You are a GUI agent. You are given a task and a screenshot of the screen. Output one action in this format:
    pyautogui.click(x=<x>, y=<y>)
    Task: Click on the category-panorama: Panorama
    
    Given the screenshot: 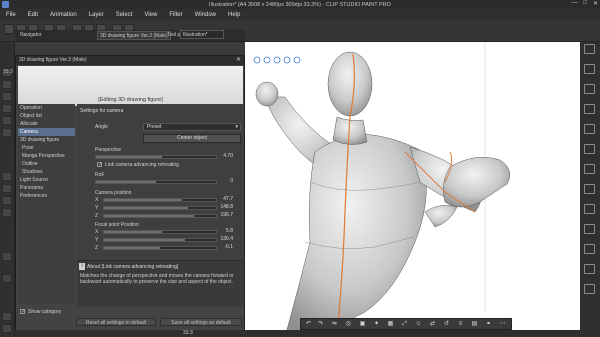 What is the action you would take?
    pyautogui.click(x=46, y=188)
    